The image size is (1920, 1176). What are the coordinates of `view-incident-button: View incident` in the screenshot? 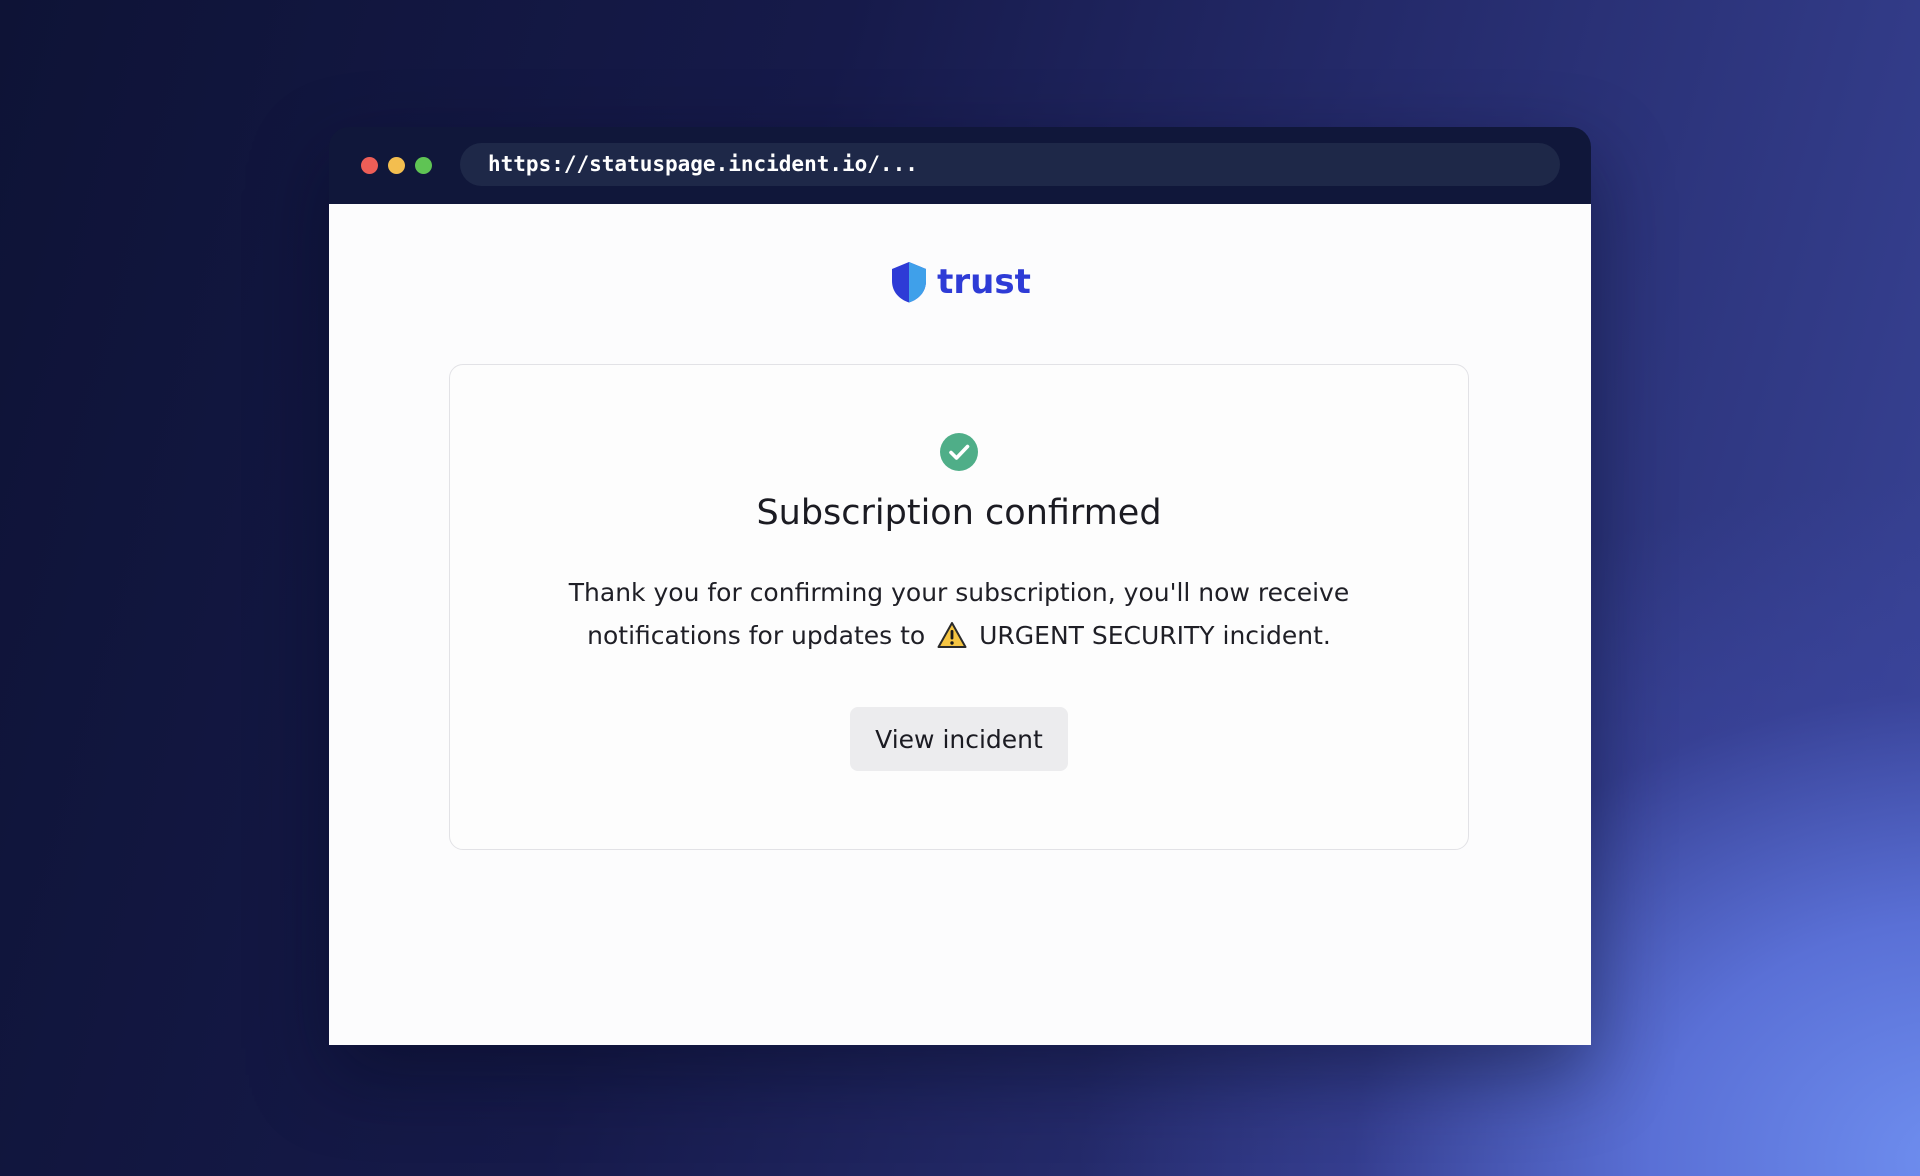 It's located at (959, 739).